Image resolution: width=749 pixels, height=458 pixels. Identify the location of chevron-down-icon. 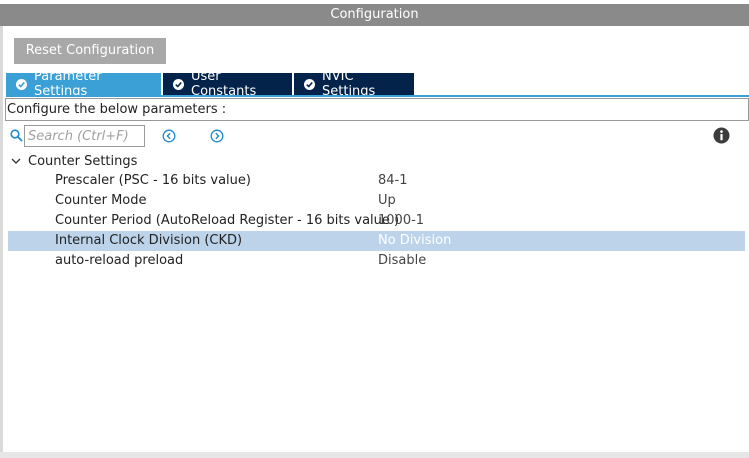
(16, 161).